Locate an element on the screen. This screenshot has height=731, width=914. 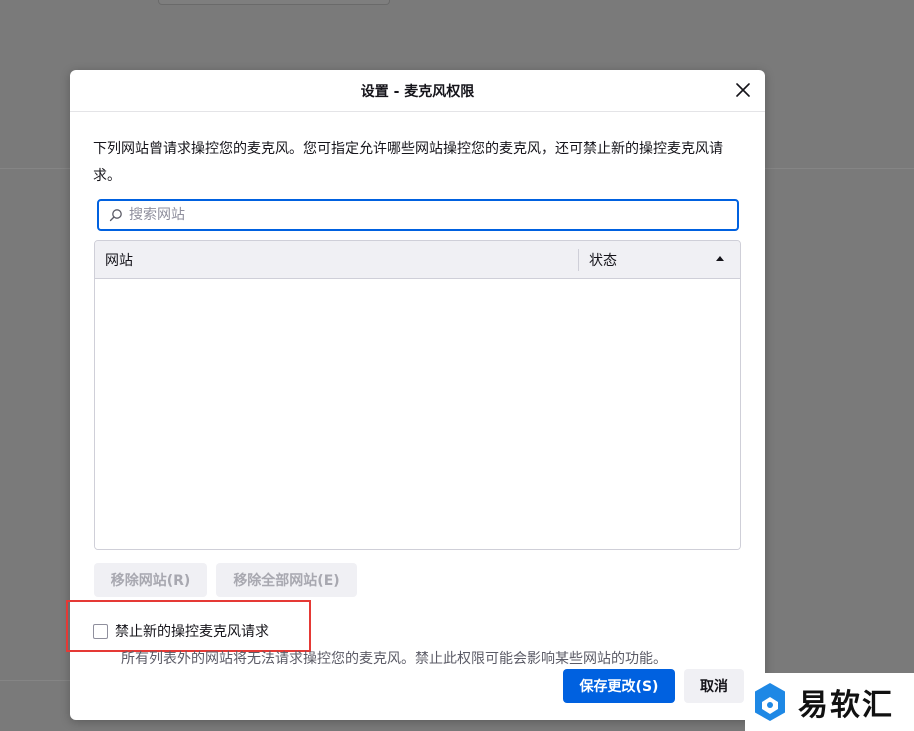
column-header-status: 状态 is located at coordinates (603, 260).